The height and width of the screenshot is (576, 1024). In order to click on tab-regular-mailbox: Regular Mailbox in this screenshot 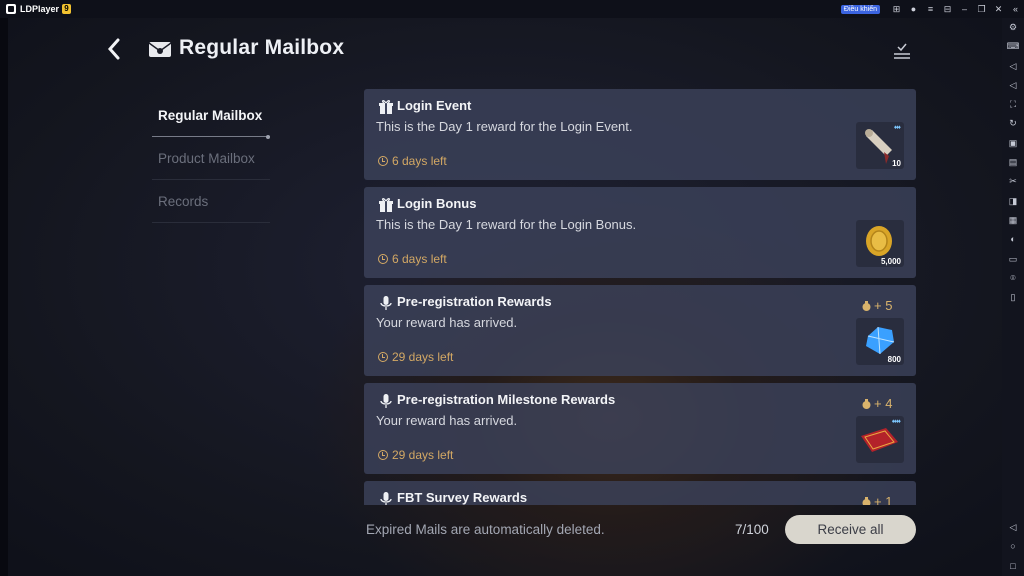, I will do `click(211, 116)`.